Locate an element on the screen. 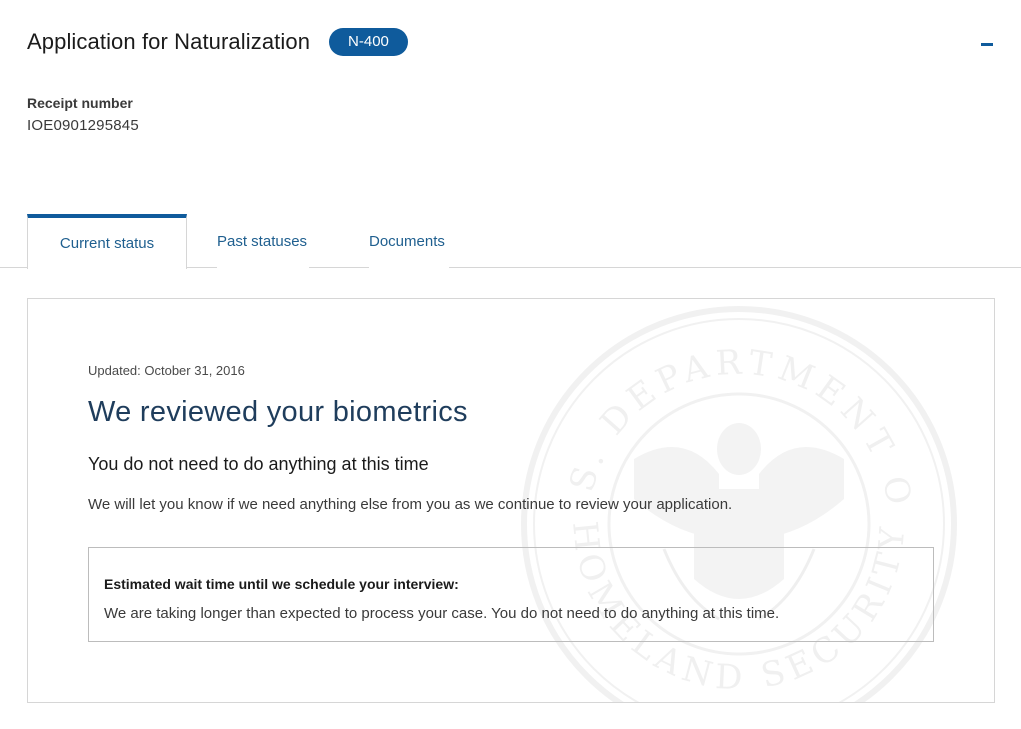 The height and width of the screenshot is (729, 1021). tab-documents: Documents is located at coordinates (409, 241).